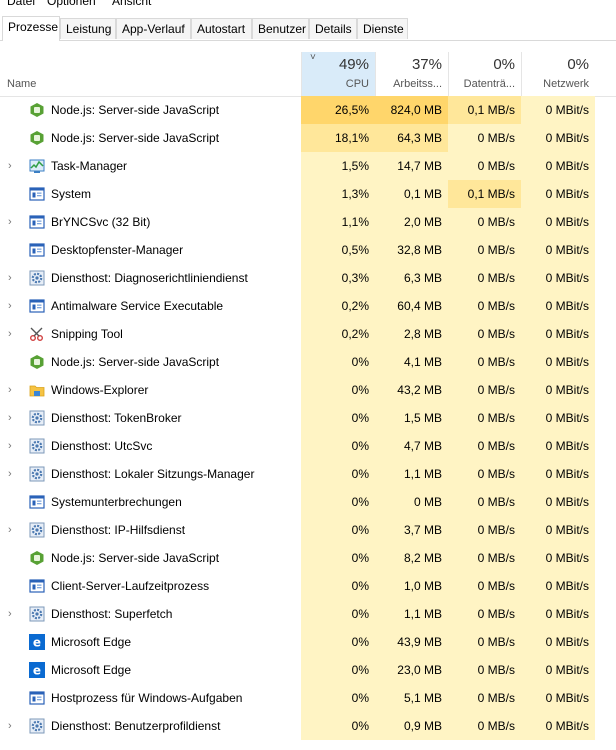 The height and width of the screenshot is (750, 616). I want to click on task-manager-icon, so click(37, 166).